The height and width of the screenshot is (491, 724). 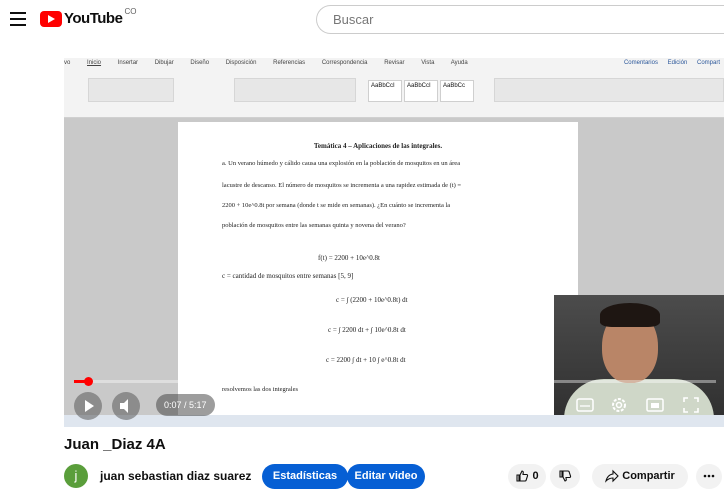 I want to click on play-button, so click(x=88, y=406).